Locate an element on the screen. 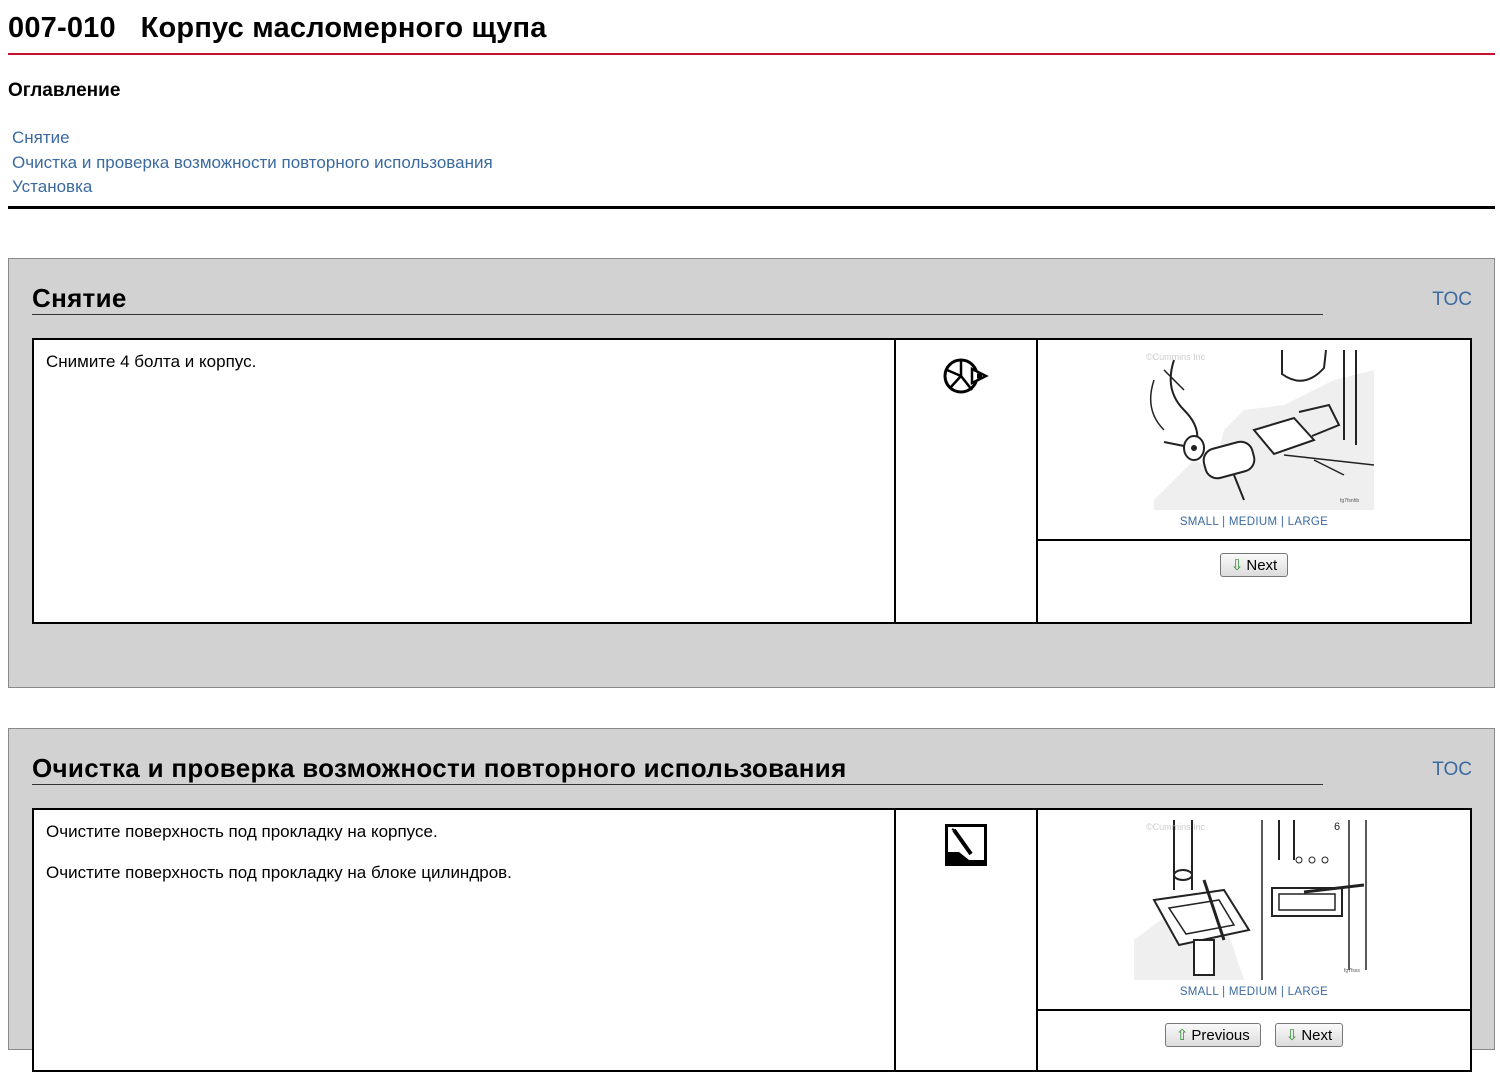 The image size is (1500, 1072). technical-illustration: ©Cummins Inc fg7fsnhb is located at coordinates (1254, 430).